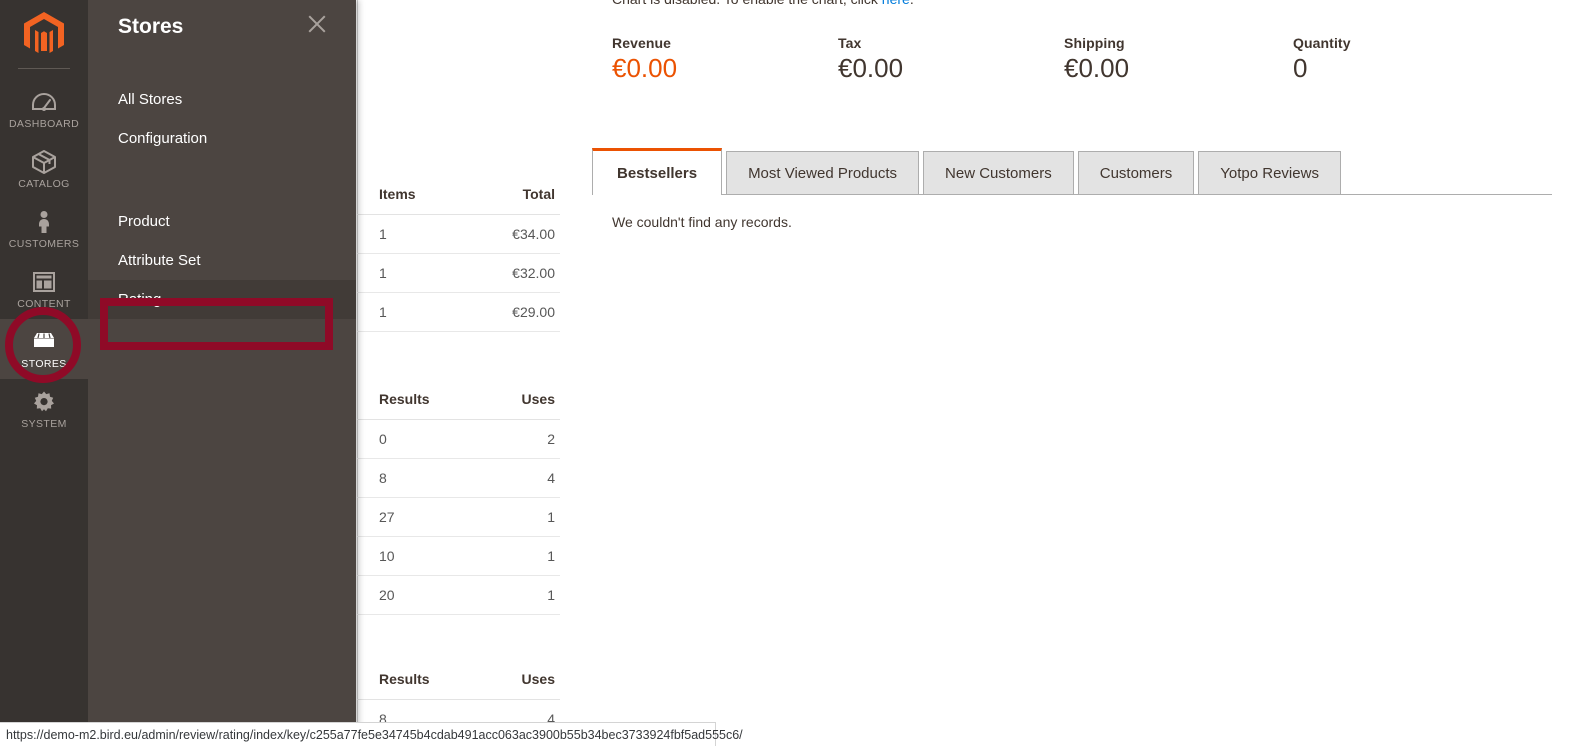  I want to click on system-icon, so click(44, 401).